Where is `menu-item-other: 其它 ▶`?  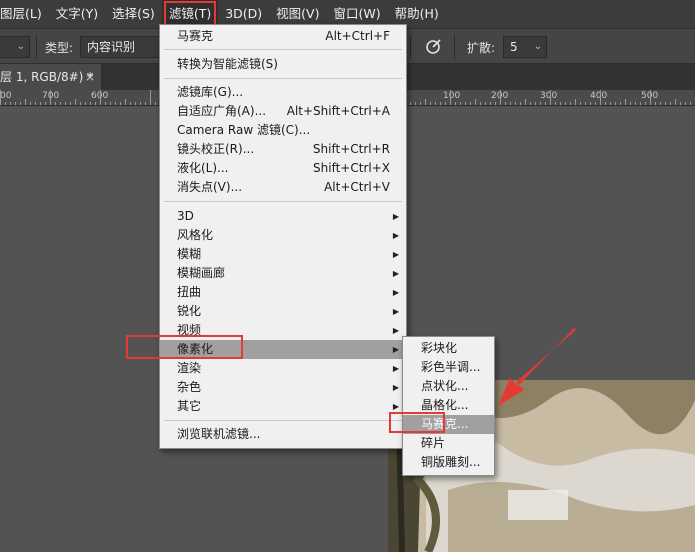 menu-item-other: 其它 ▶ is located at coordinates (283, 406).